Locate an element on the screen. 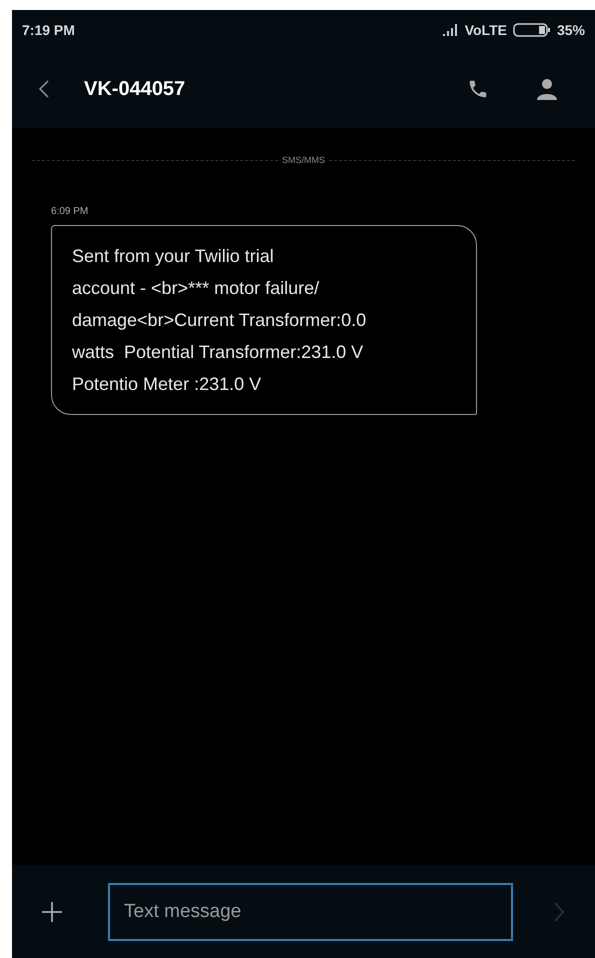 This screenshot has height=958, width=595. message-field: Text message is located at coordinates (310, 911).